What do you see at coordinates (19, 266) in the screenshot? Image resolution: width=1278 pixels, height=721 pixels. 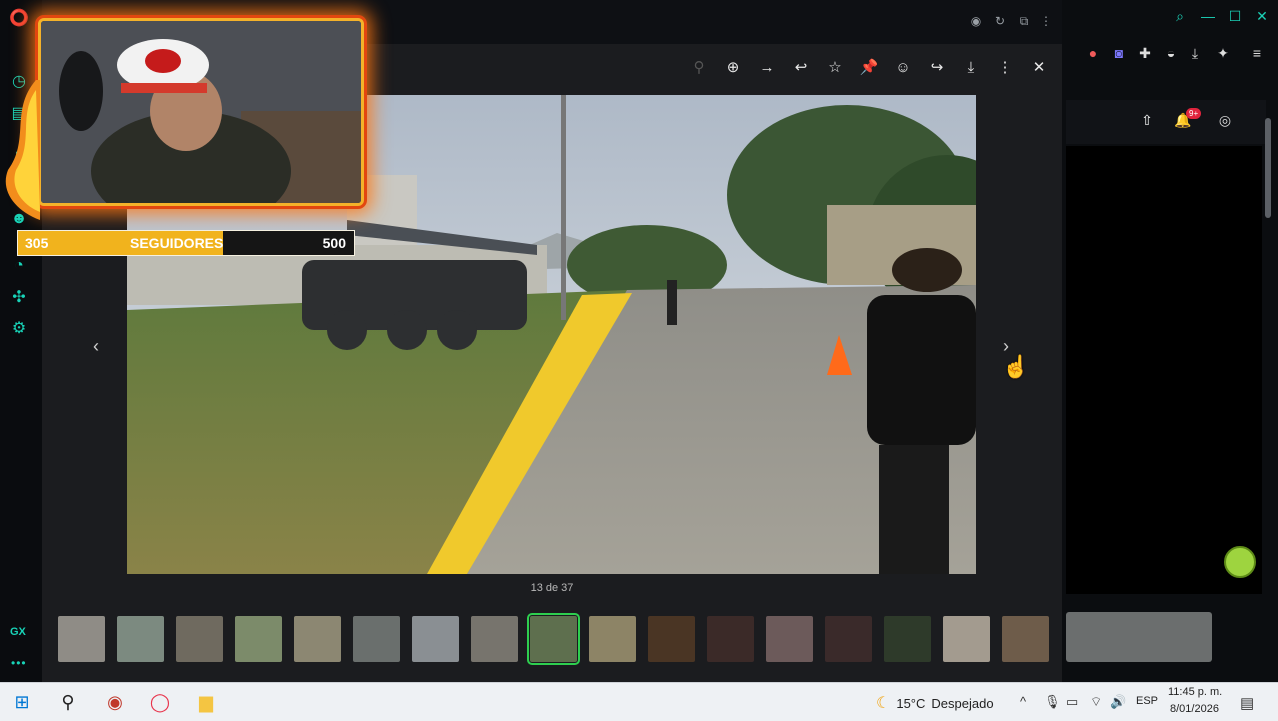 I see `sidebar-clock-icon: ◔` at bounding box center [19, 266].